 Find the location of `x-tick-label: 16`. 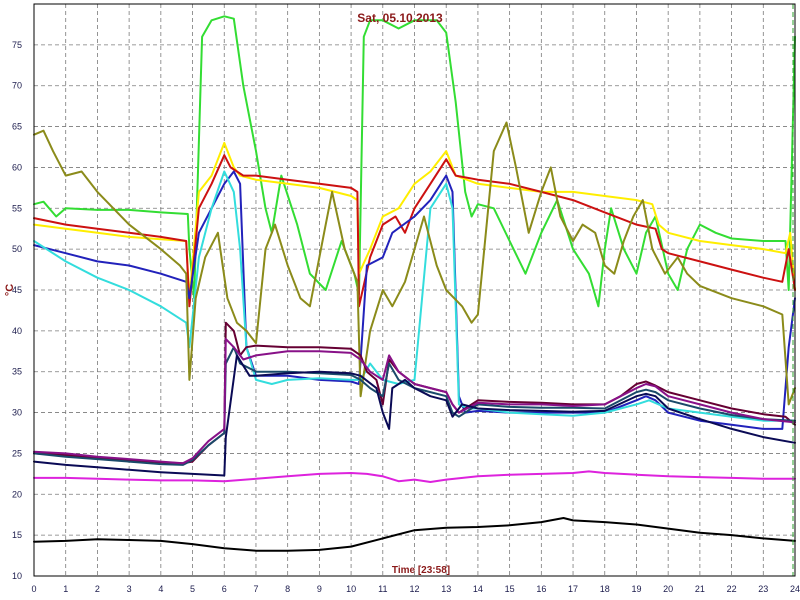

x-tick-label: 16 is located at coordinates (541, 589).